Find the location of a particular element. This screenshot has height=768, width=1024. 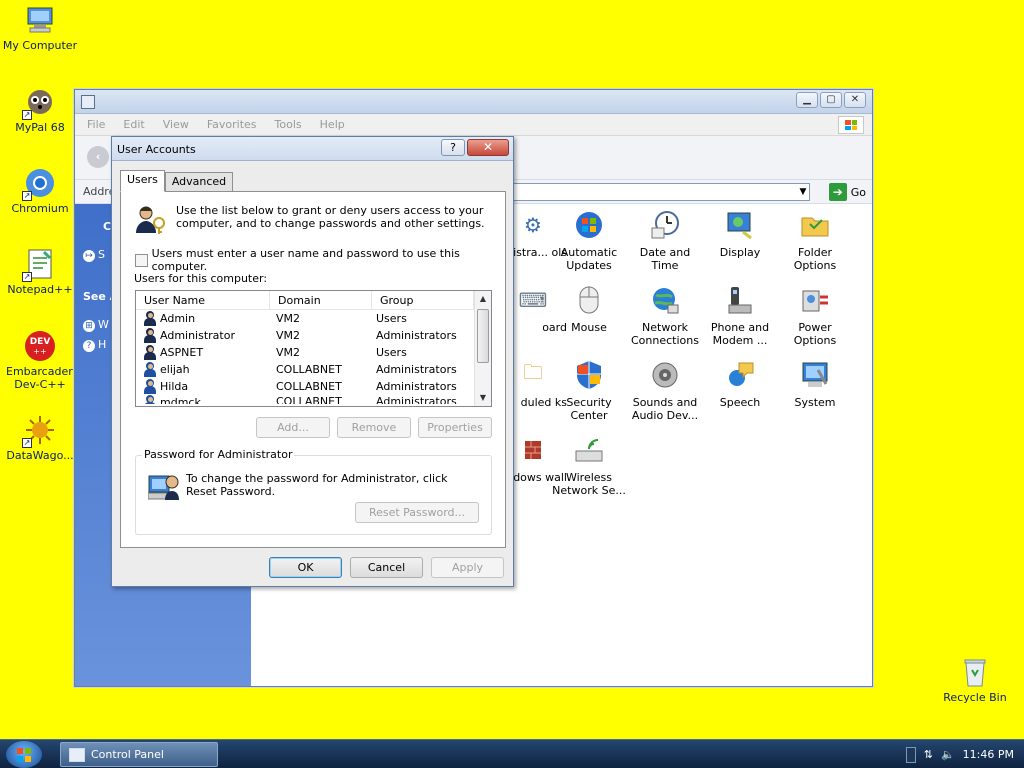

see-also-windows-update: ⊞ W is located at coordinates (96, 325).